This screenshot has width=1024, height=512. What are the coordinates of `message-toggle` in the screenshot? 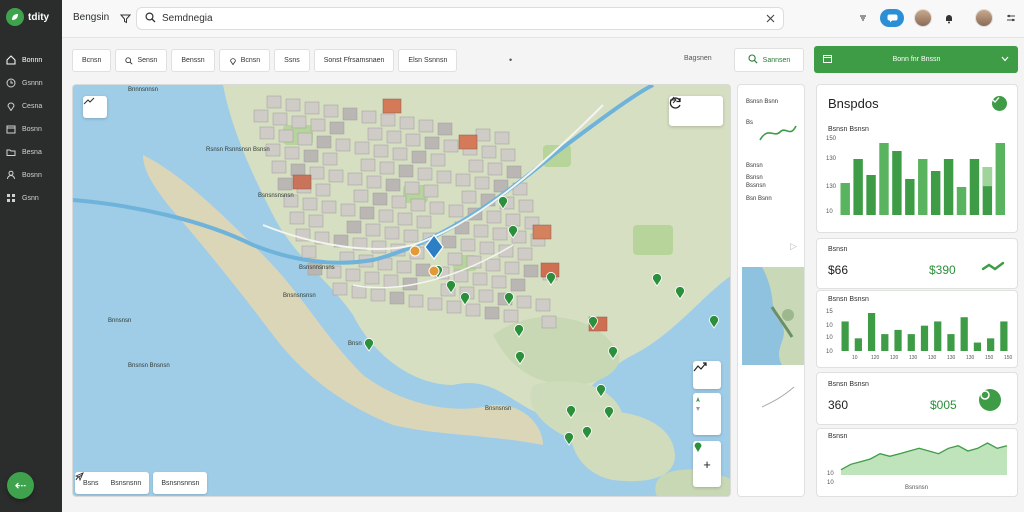 It's located at (892, 18).